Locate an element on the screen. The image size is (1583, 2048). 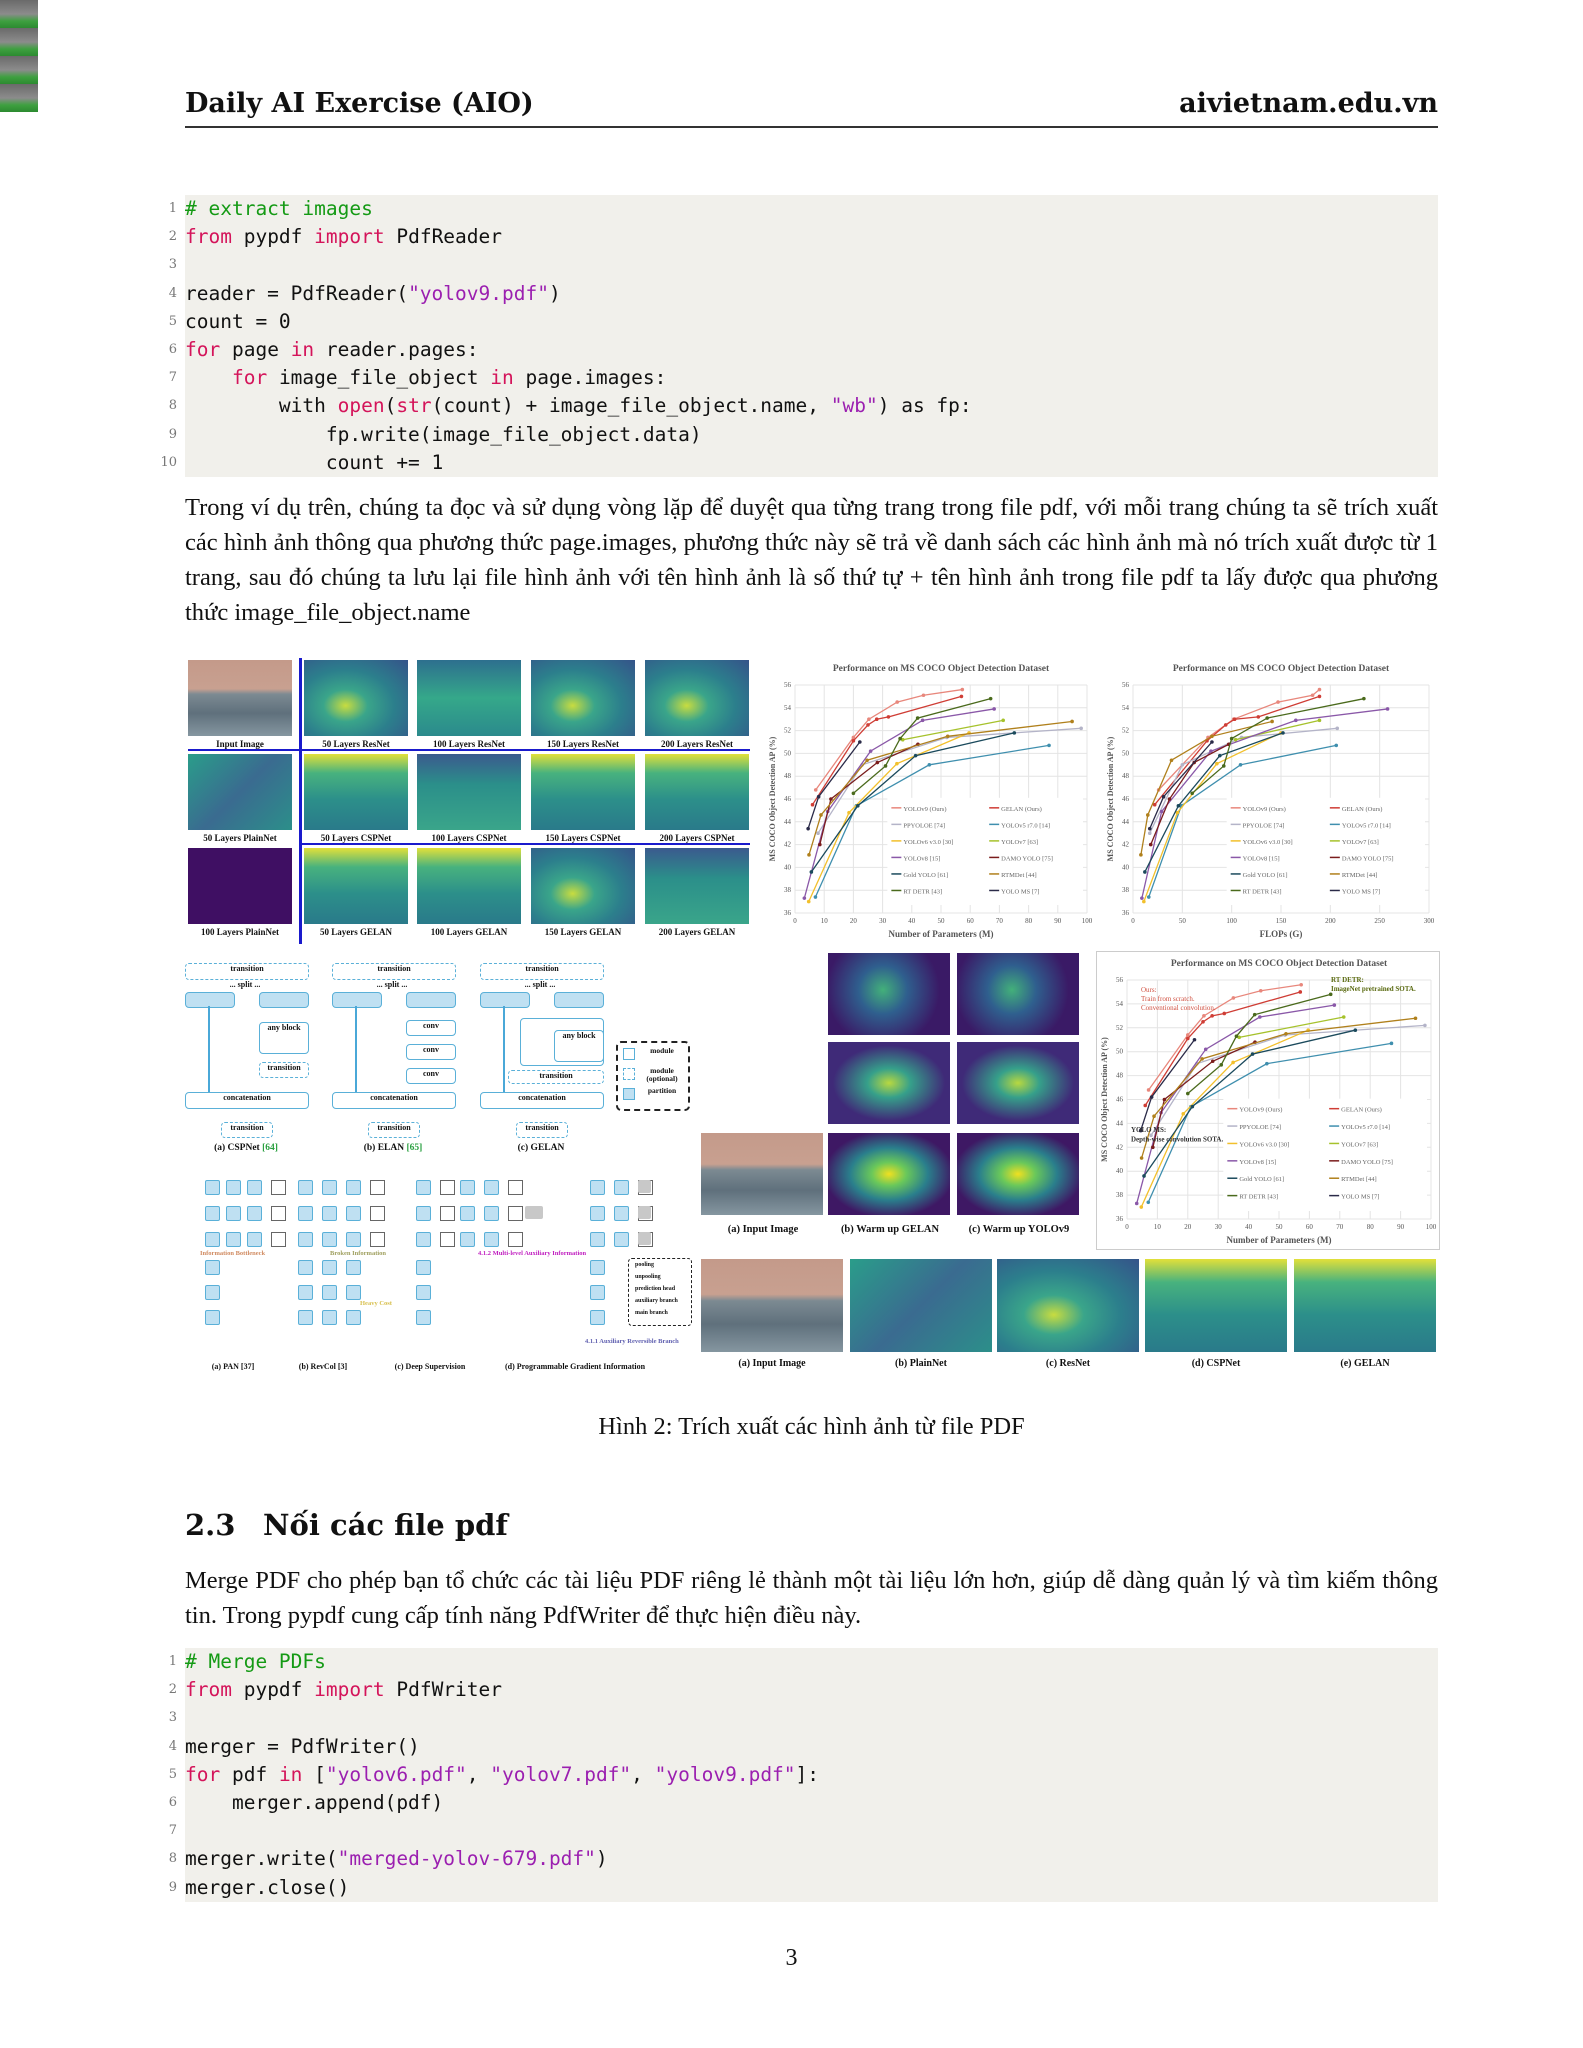
code-line: 6 for page in reader.pages: is located at coordinates (803, 350).